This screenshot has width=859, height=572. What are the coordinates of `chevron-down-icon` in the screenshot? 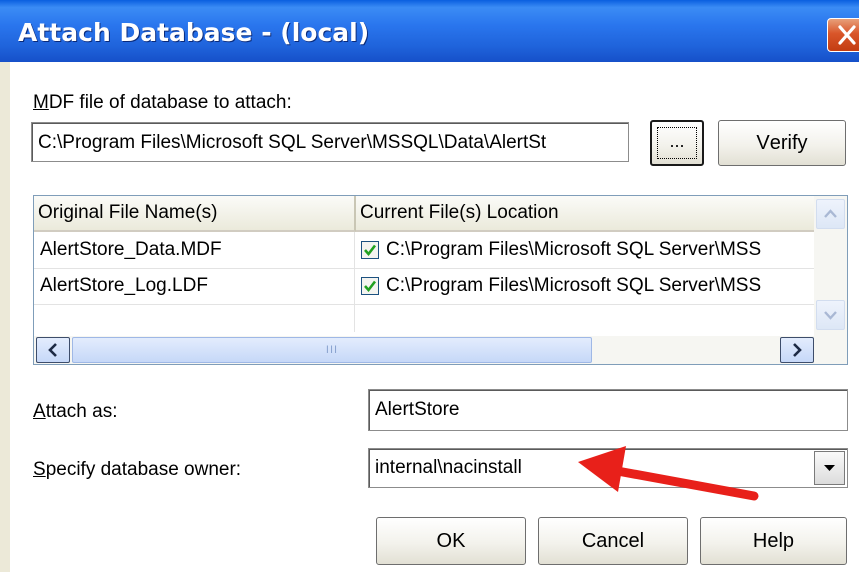 It's located at (830, 315).